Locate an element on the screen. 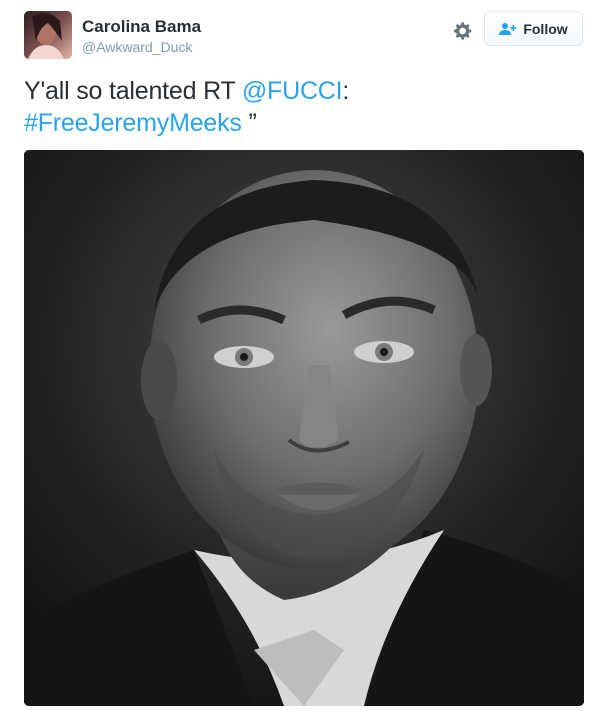  avatar-image is located at coordinates (48, 35).